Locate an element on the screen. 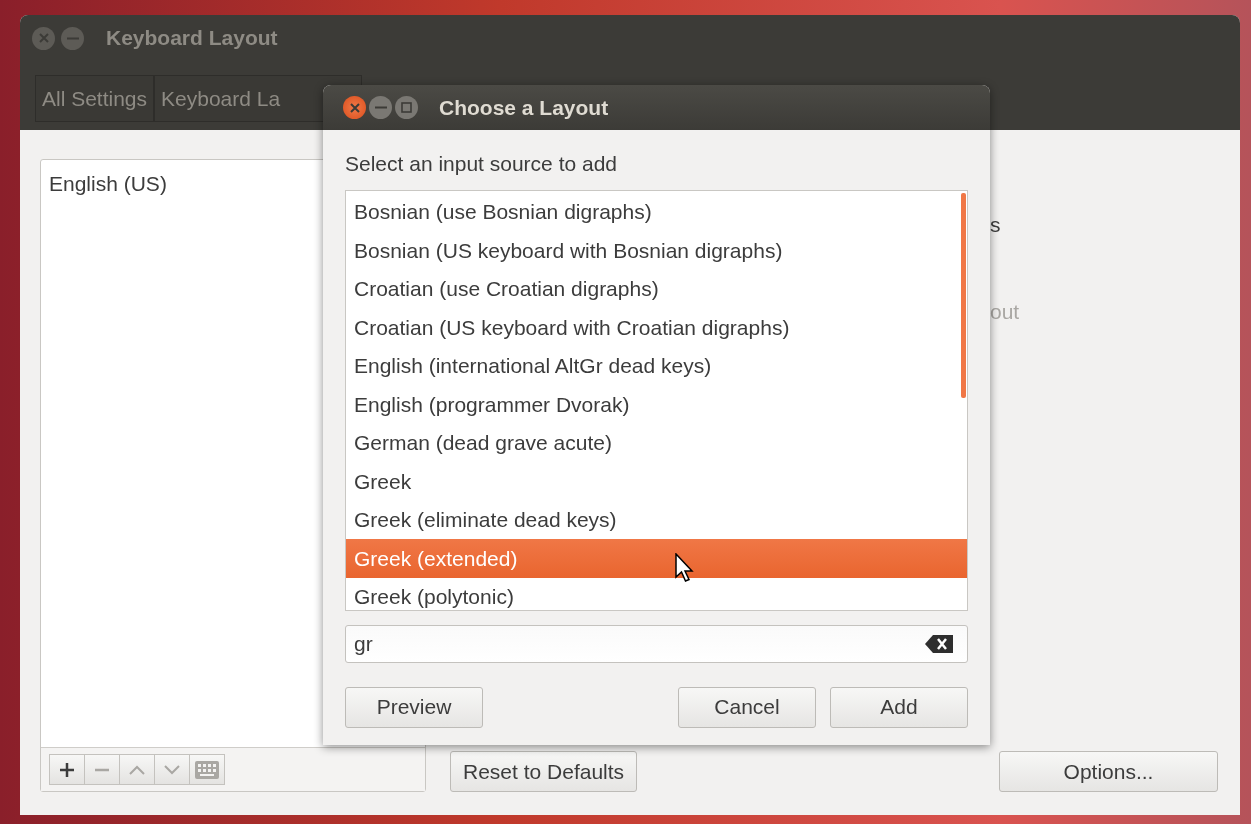  option-label: out is located at coordinates (1005, 311).